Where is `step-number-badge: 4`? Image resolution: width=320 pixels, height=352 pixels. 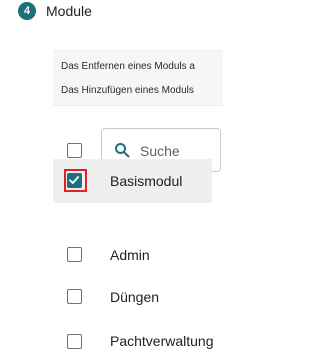 step-number-badge: 4 is located at coordinates (27, 11).